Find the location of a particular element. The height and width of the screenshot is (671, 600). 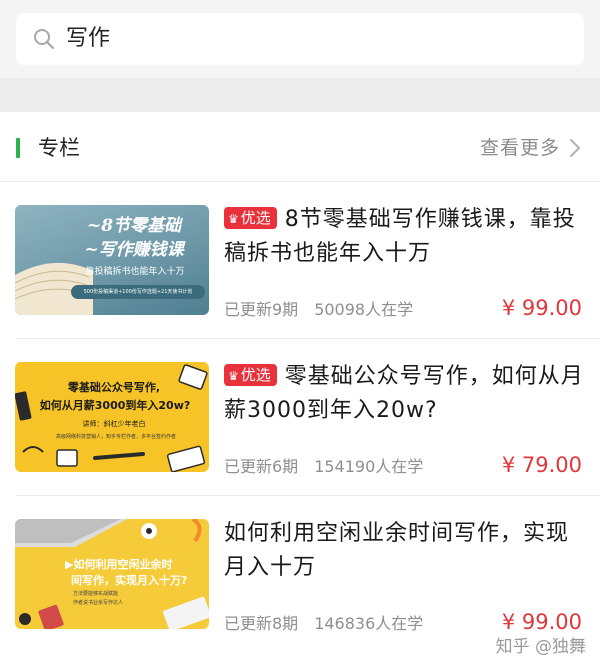

section-header: 专栏 查看更多 is located at coordinates (300, 147).